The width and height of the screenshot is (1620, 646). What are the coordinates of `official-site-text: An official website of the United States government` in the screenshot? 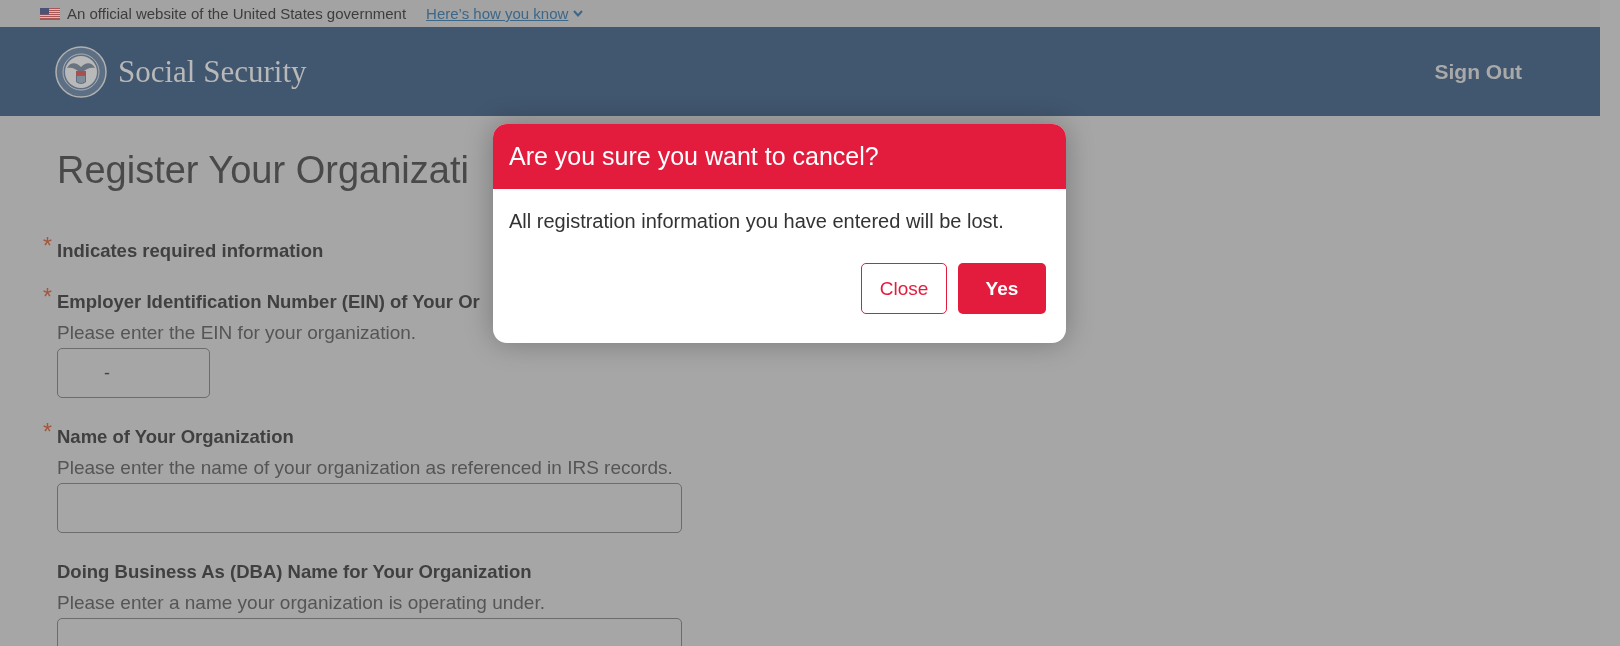 It's located at (237, 13).